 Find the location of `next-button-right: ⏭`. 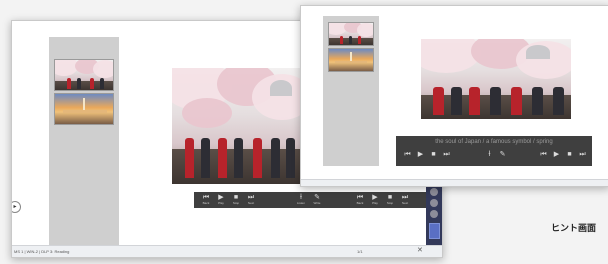

next-button-right: ⏭ is located at coordinates (582, 154).